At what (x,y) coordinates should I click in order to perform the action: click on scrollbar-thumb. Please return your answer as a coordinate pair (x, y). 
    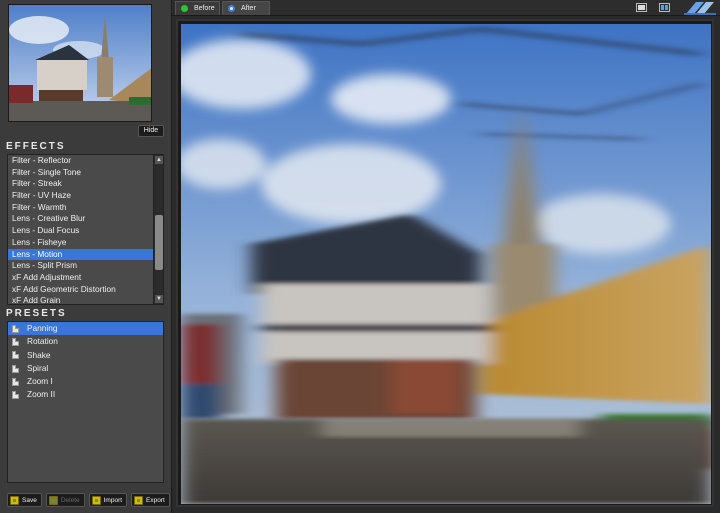
    Looking at the image, I should click on (159, 242).